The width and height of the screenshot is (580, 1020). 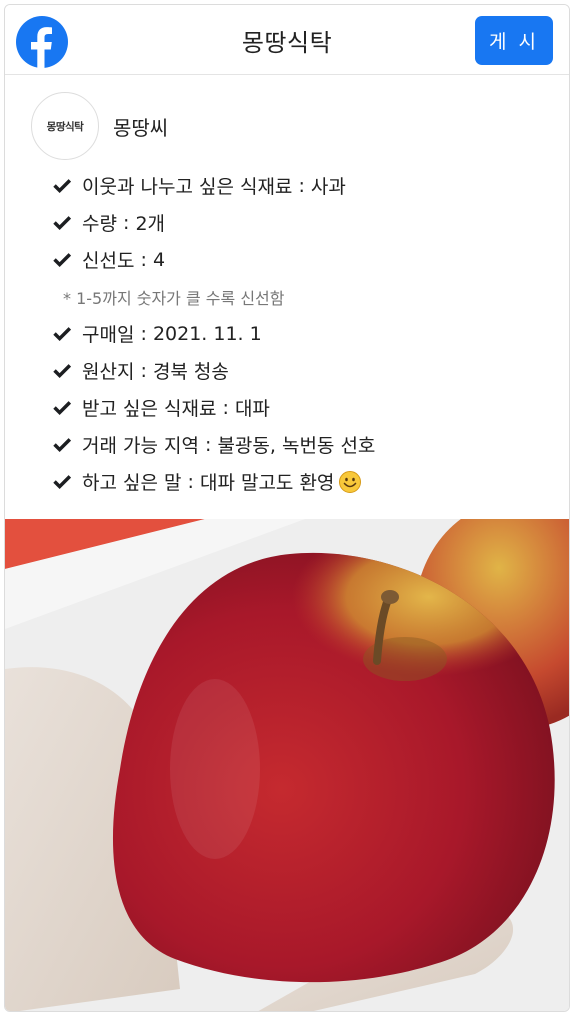 What do you see at coordinates (350, 481) in the screenshot?
I see `smiling-face-icon` at bounding box center [350, 481].